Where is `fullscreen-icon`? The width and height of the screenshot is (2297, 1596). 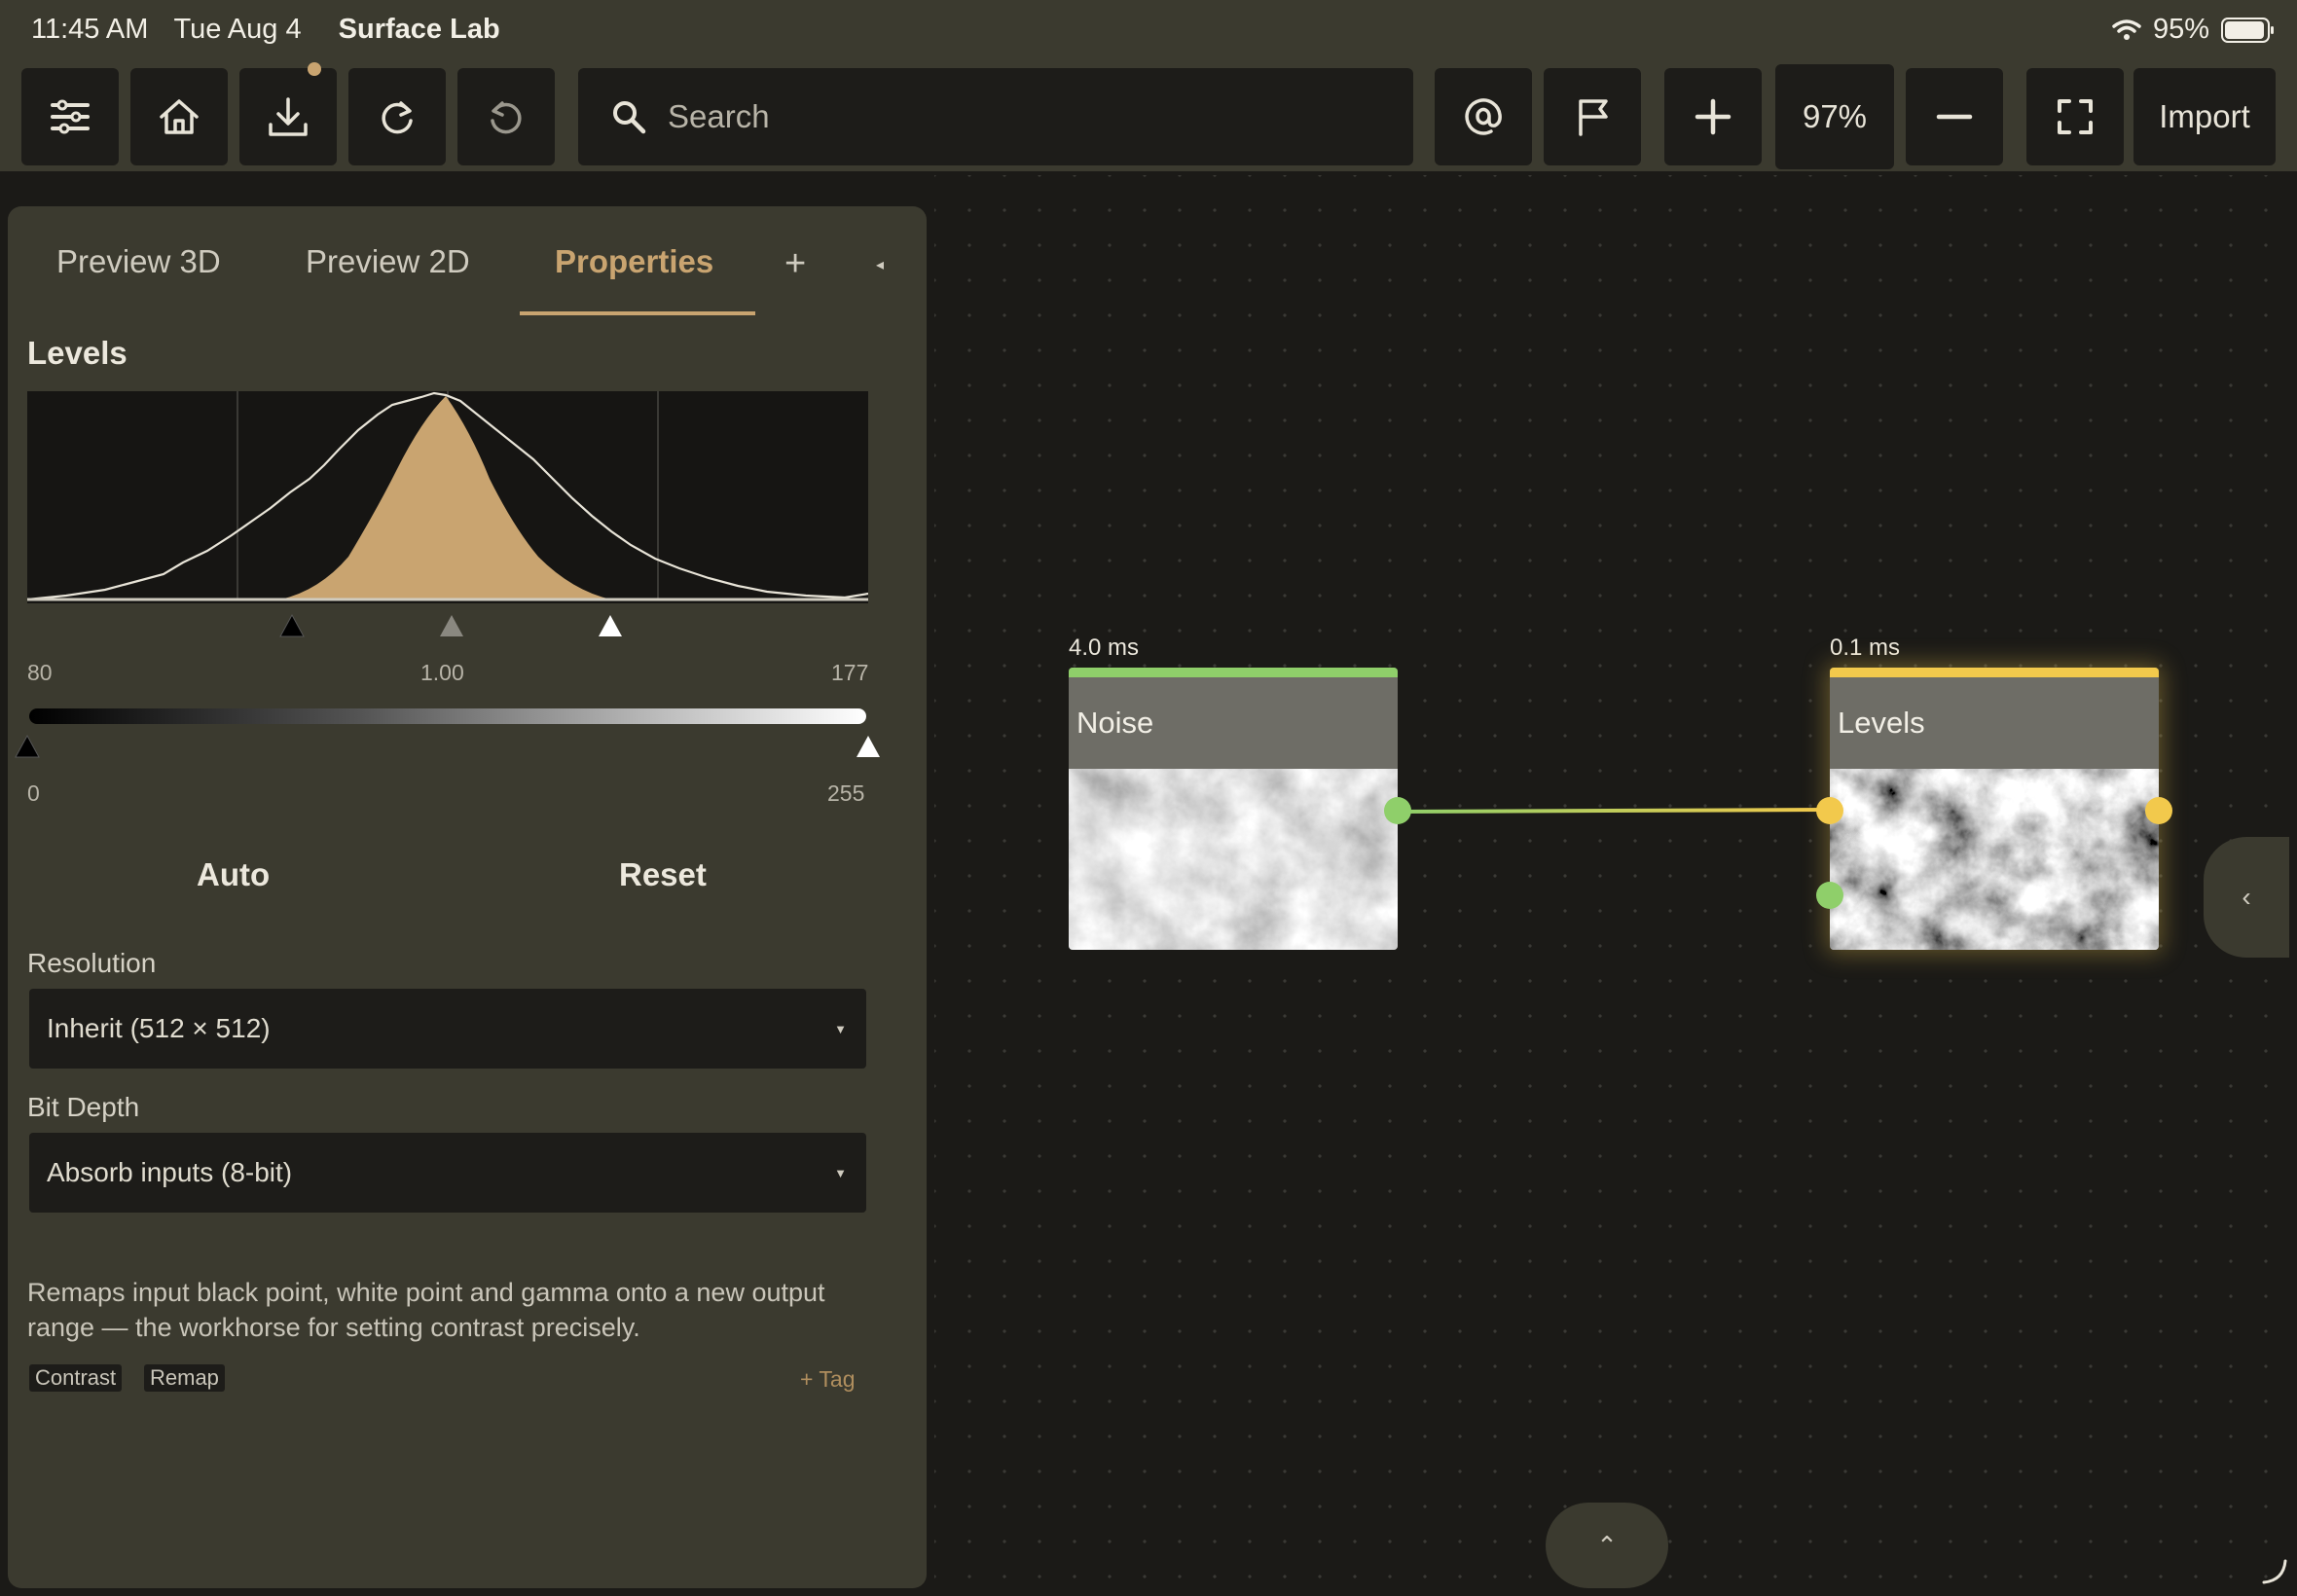
fullscreen-icon is located at coordinates (2075, 116).